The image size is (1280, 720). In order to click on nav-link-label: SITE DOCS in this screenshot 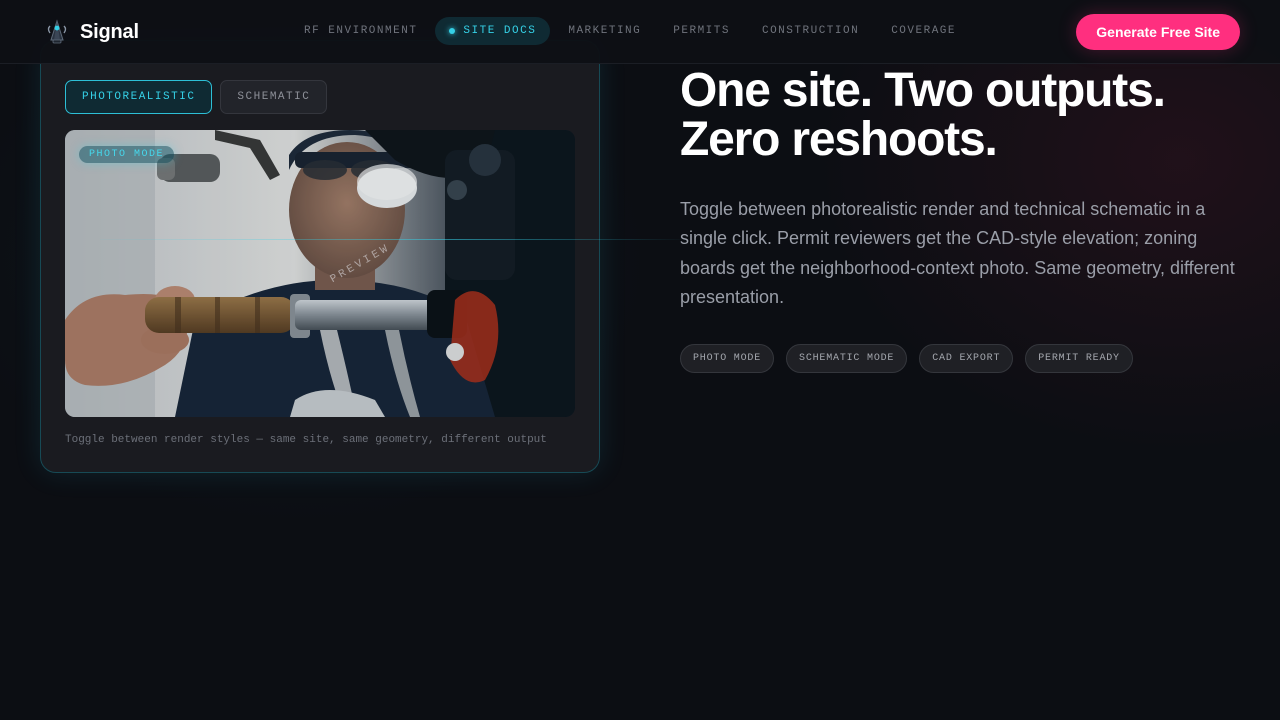, I will do `click(500, 31)`.